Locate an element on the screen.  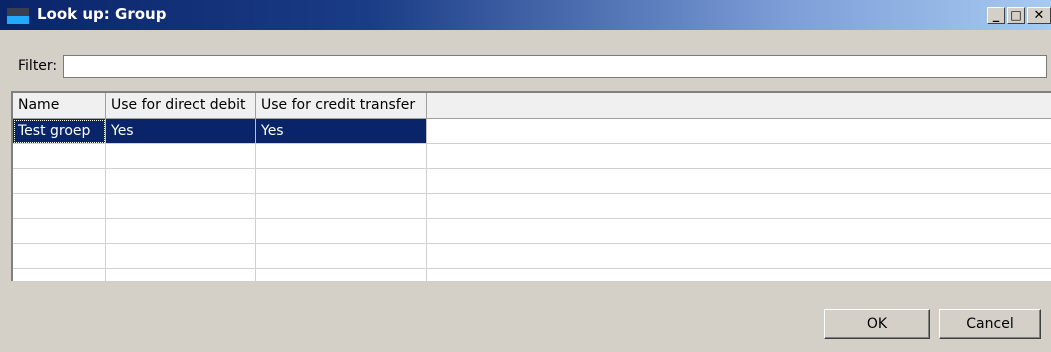
column-header-credit-transfer: Use for credit transfer is located at coordinates (341, 106).